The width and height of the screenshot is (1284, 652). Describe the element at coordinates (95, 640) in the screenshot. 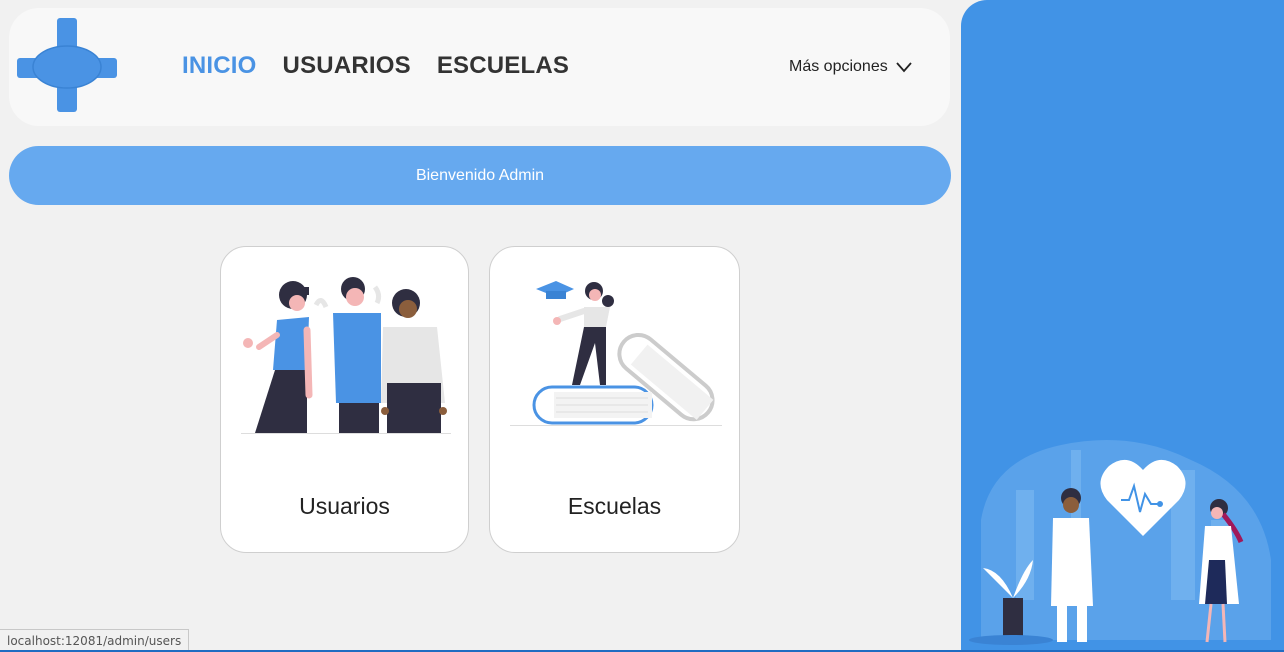

I see `status-url: localhost:12081/admin/users` at that location.